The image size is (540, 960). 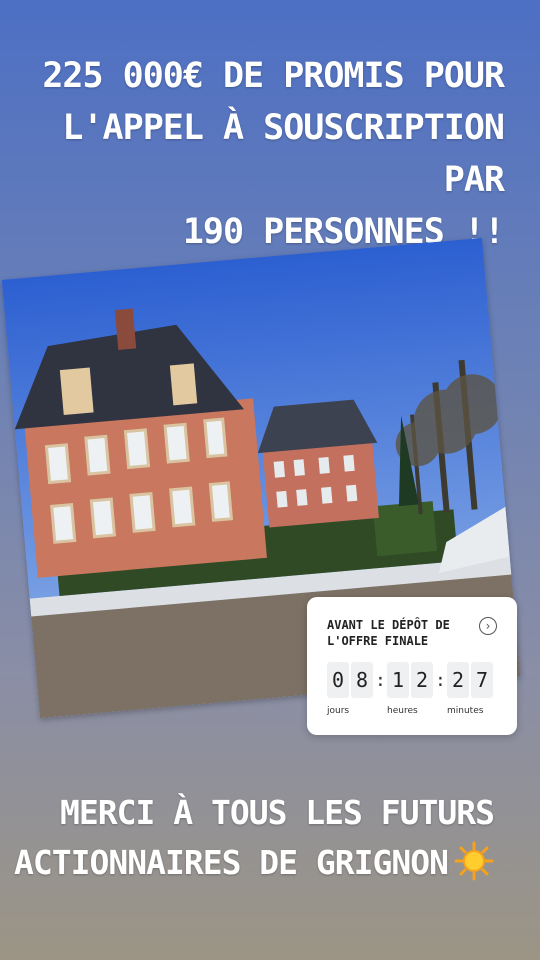 What do you see at coordinates (338, 680) in the screenshot?
I see `days-digit-1: 0` at bounding box center [338, 680].